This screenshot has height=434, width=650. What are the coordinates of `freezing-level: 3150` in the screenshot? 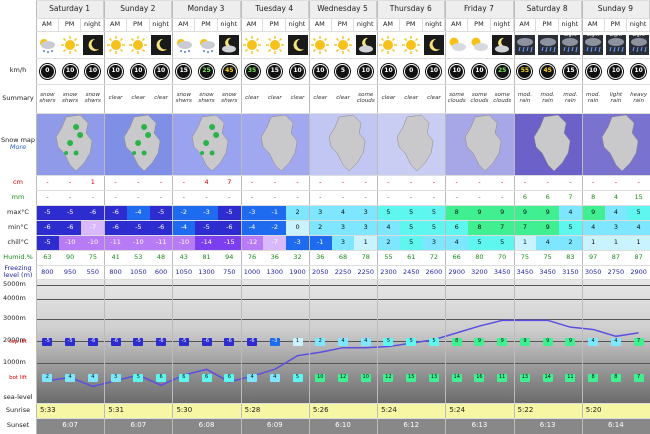 It's located at (570, 271).